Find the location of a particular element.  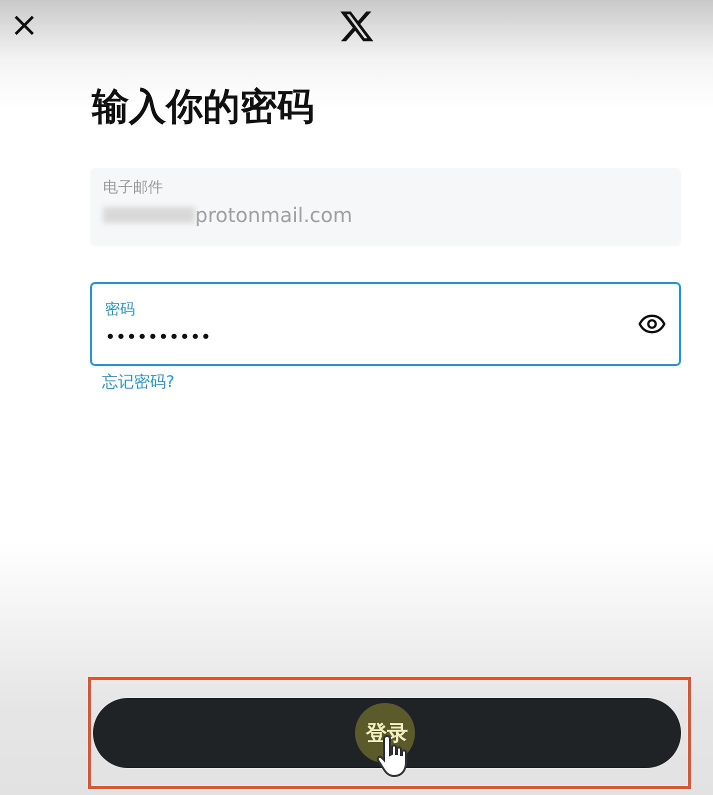

close-button: × is located at coordinates (24, 25).